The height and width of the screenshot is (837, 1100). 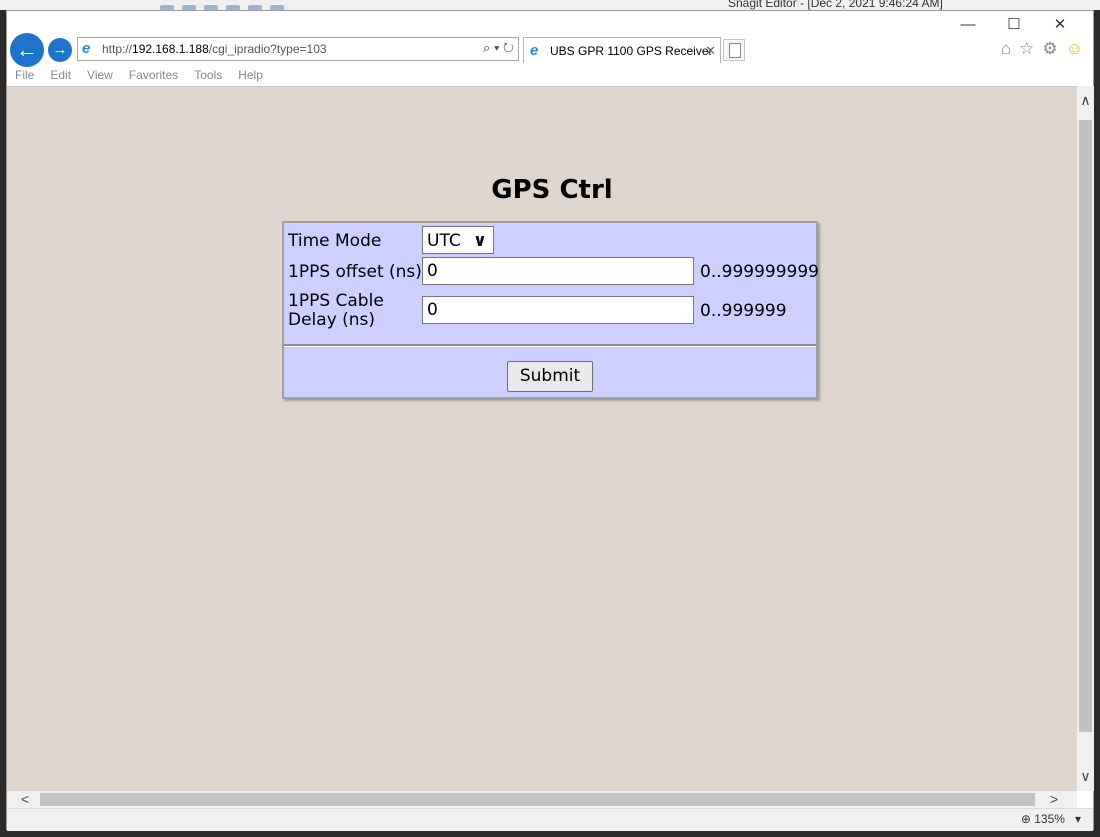 What do you see at coordinates (550, 376) in the screenshot?
I see `submit-button: Submit` at bounding box center [550, 376].